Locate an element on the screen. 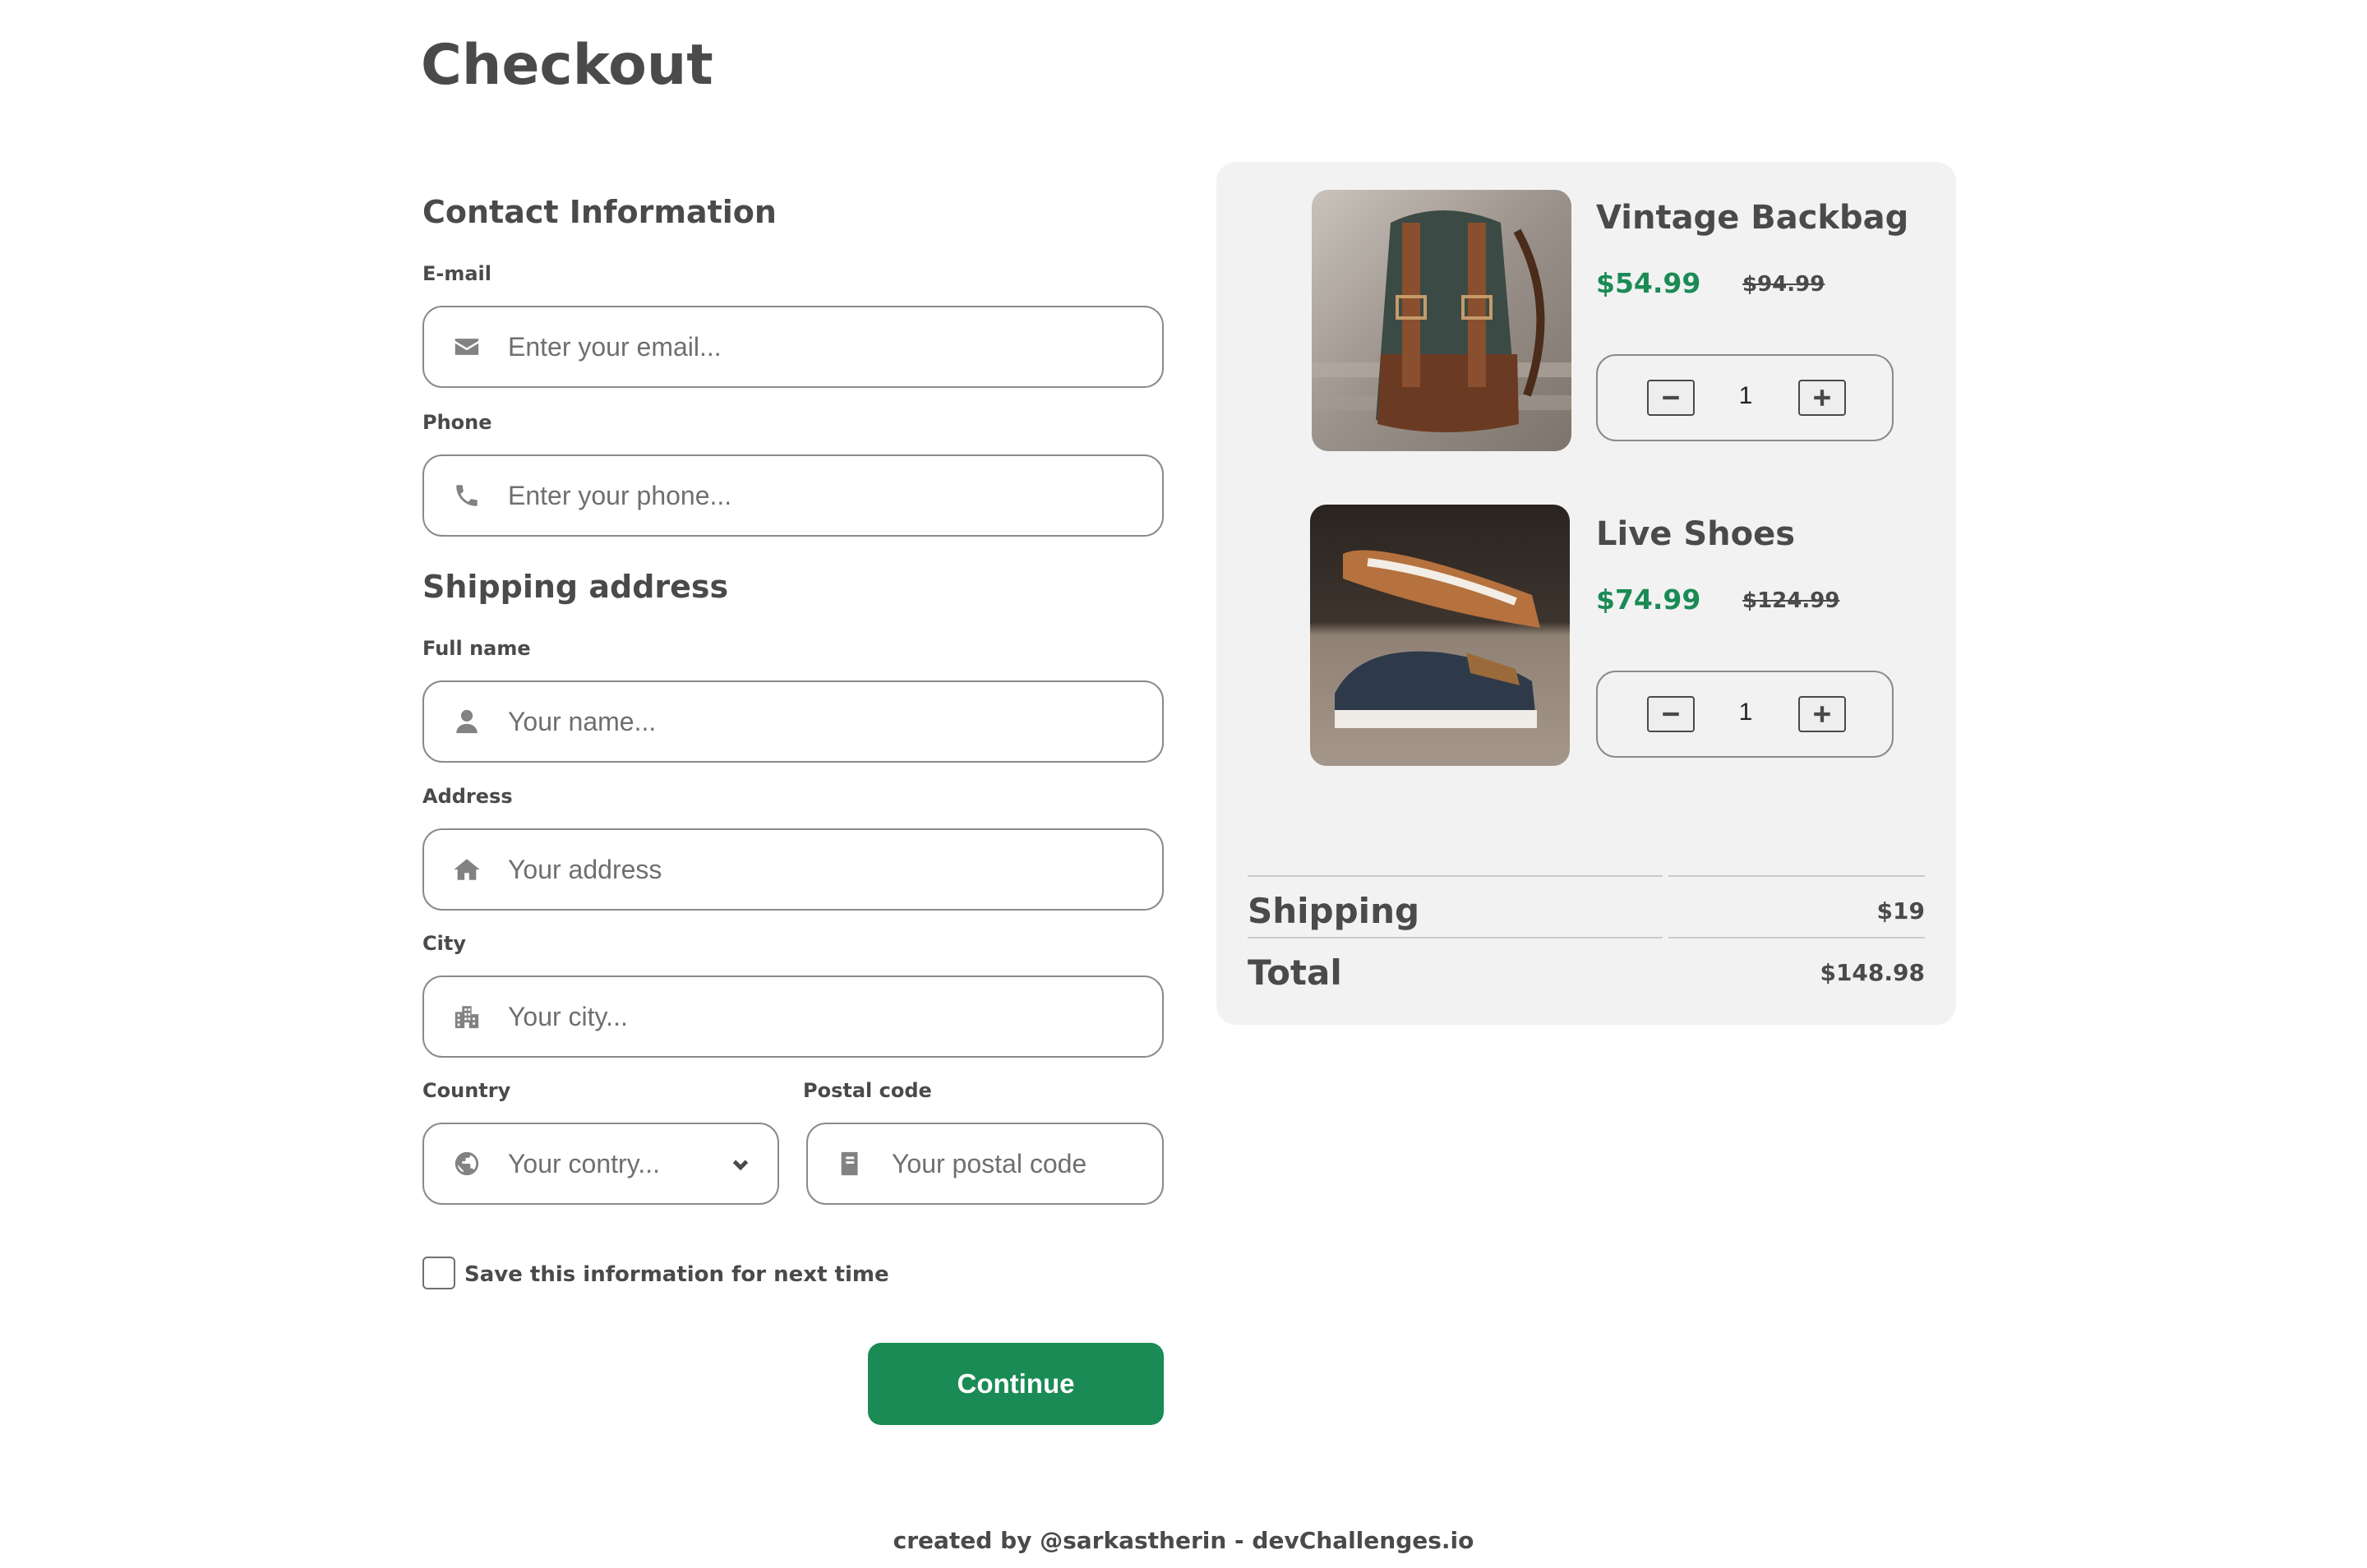 The width and height of the screenshot is (2367, 1568). address-field is located at coordinates (793, 869).